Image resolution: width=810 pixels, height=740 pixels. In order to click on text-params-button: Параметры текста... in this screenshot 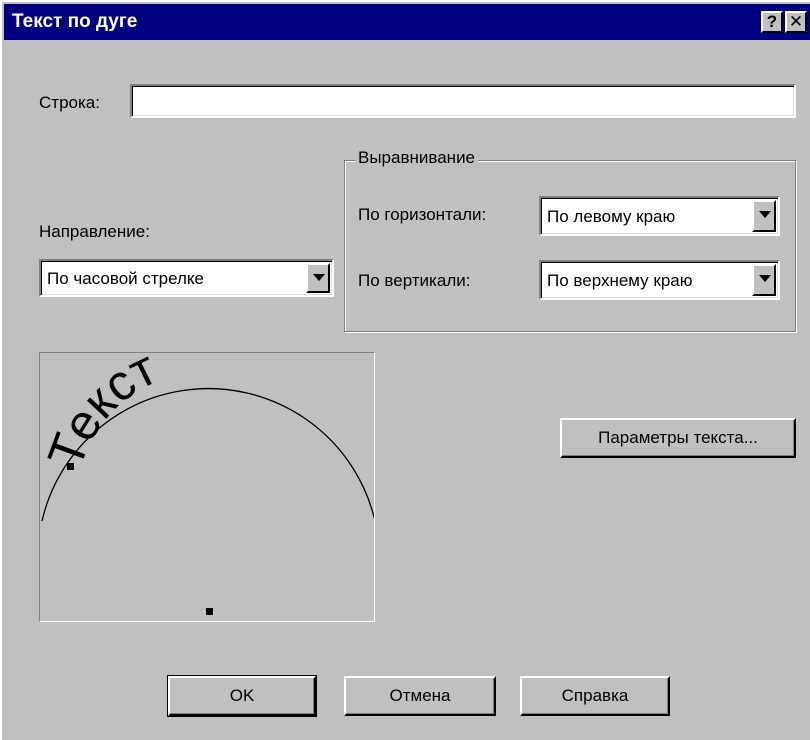, I will do `click(678, 438)`.